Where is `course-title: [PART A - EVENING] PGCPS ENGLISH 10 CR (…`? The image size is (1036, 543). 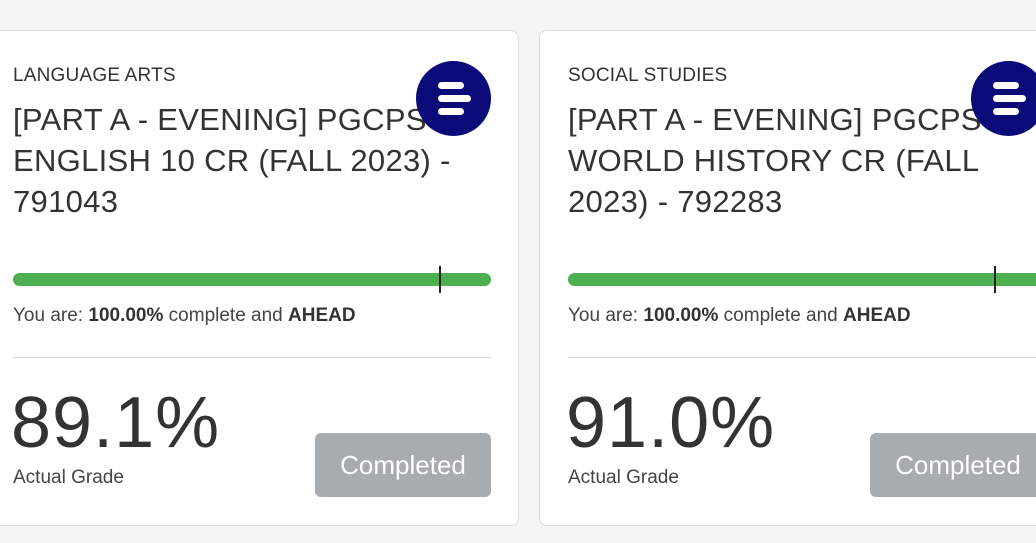
course-title: [PART A - EVENING] PGCPS ENGLISH 10 CR (… is located at coordinates (243, 160).